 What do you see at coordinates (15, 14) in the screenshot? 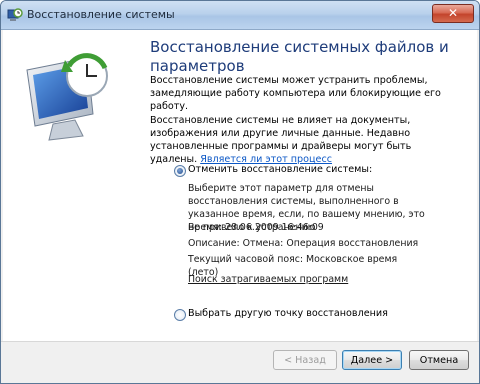
I see `system-restore-icon` at bounding box center [15, 14].